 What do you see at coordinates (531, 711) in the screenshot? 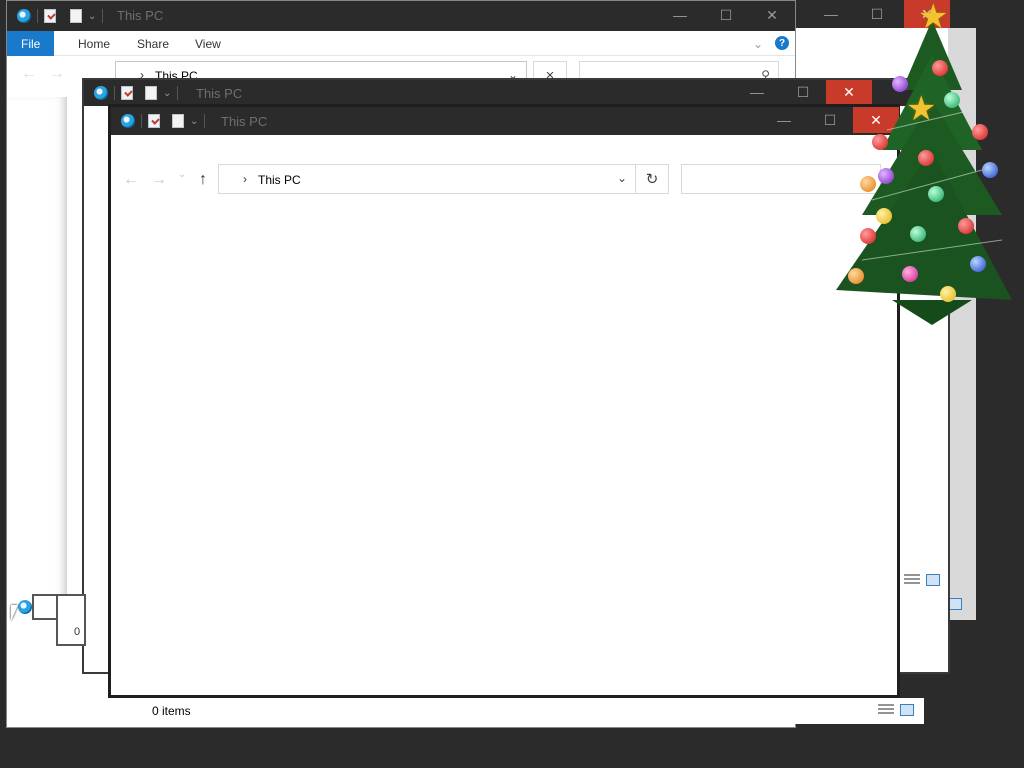
I see `status-bar: 0 items` at bounding box center [531, 711].